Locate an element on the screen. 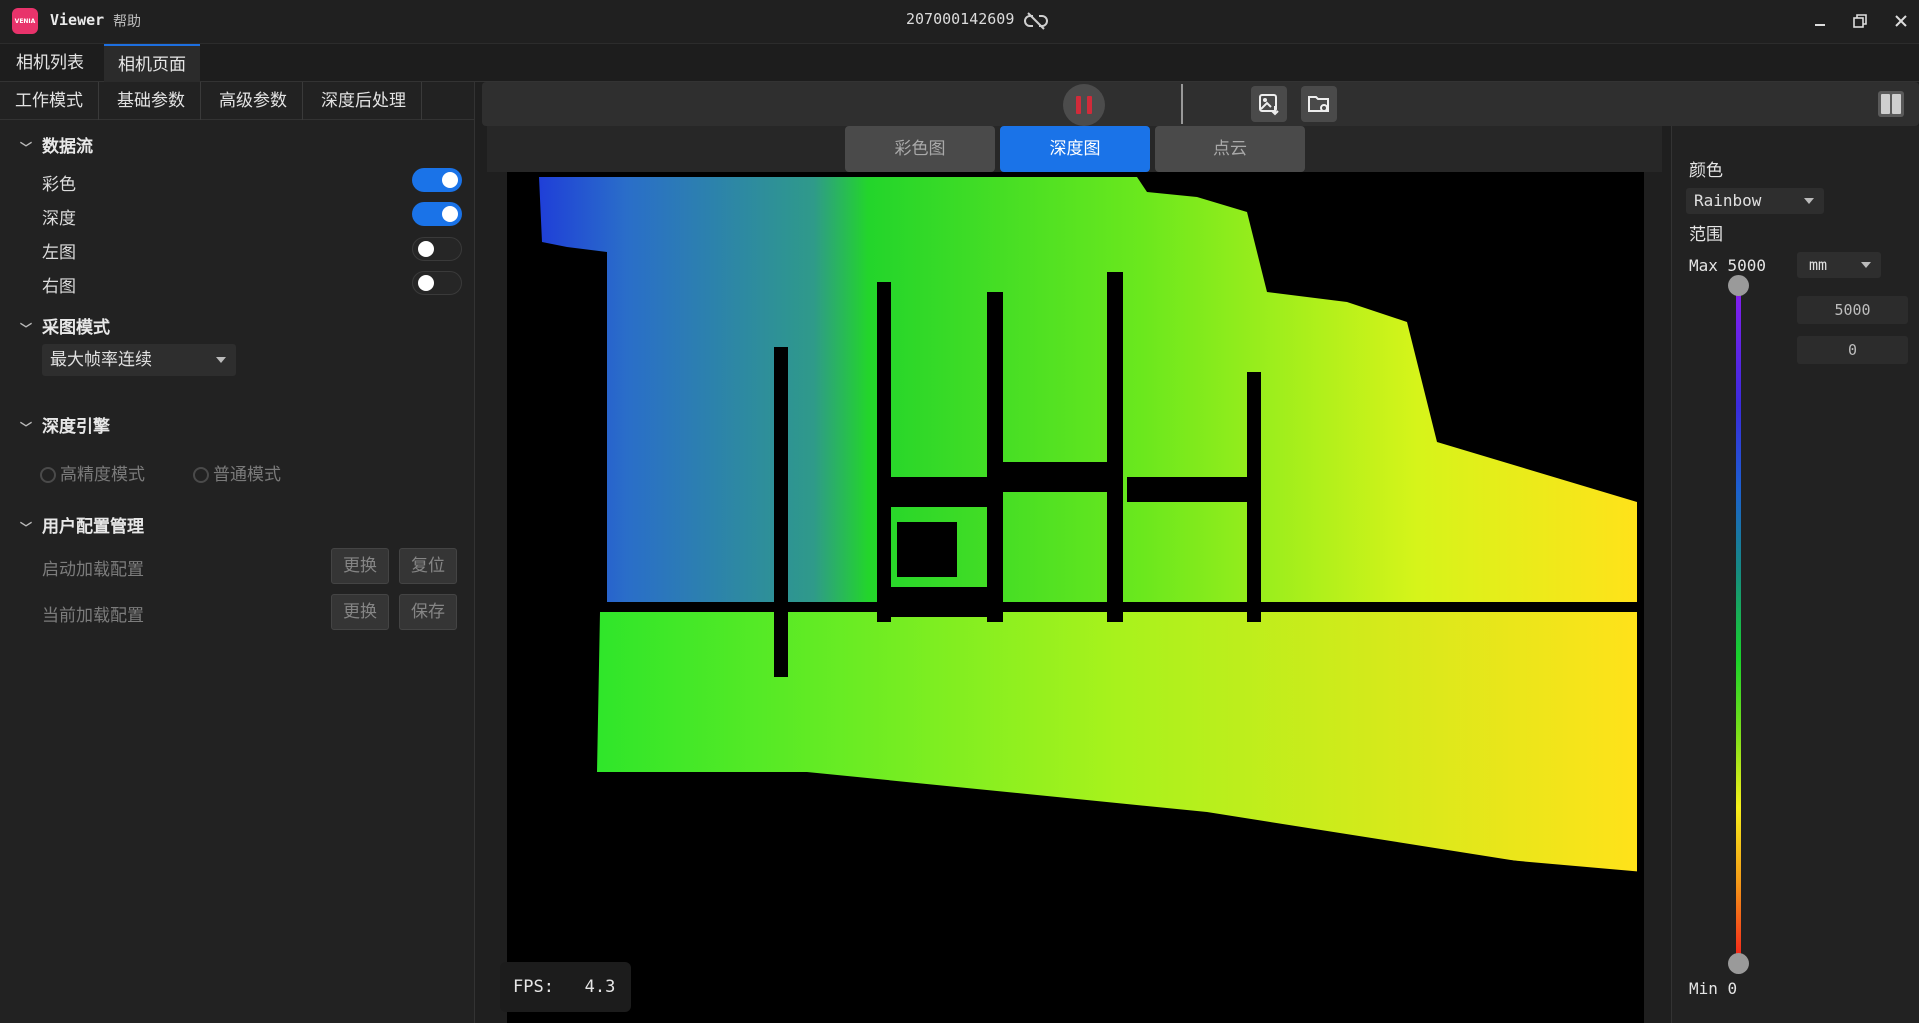  startup-config-reset-button: 复位 is located at coordinates (428, 566).